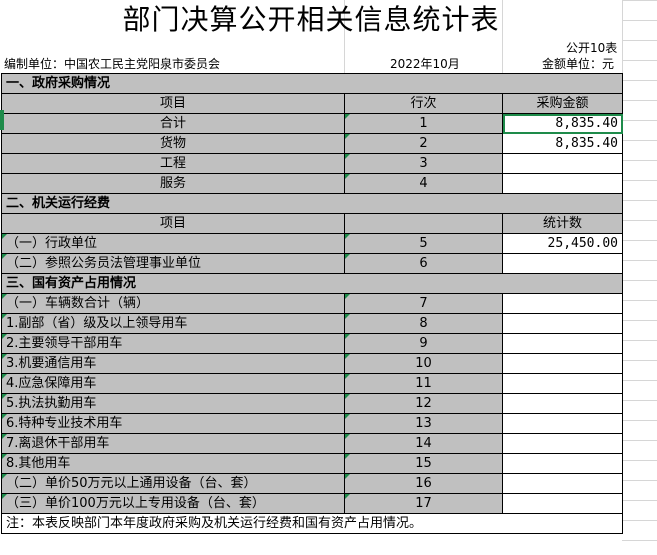 This screenshot has height=555, width=657. Describe the element at coordinates (173, 303) in the screenshot. I see `row-label: （一）车辆数合计（辆）` at that location.